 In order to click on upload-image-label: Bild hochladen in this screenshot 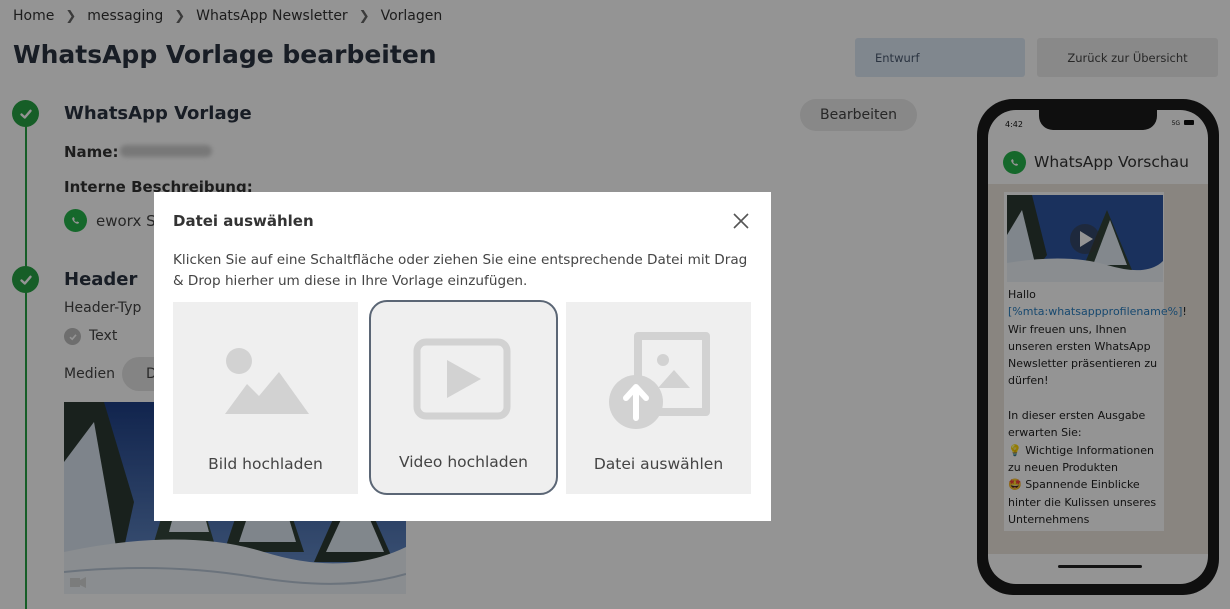, I will do `click(265, 464)`.